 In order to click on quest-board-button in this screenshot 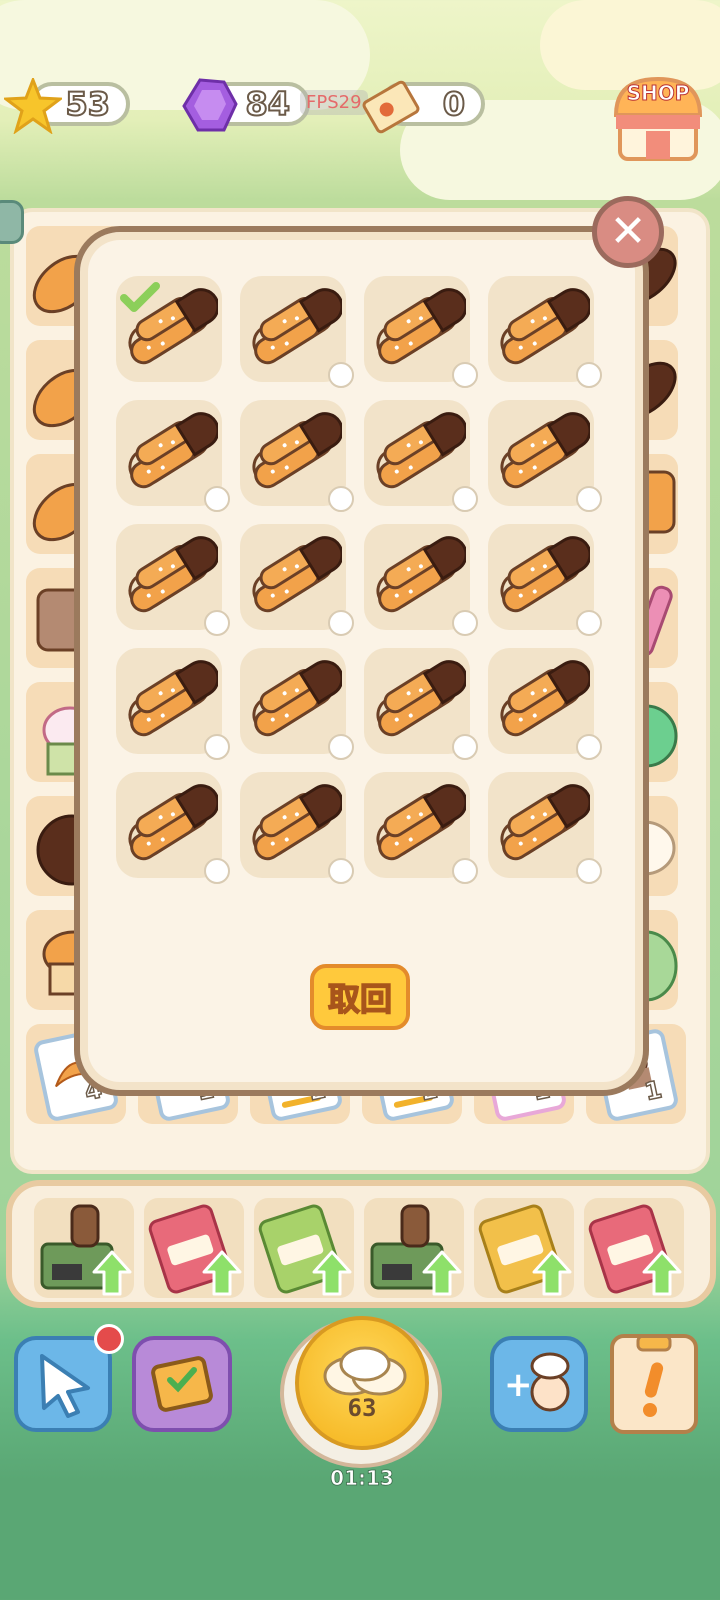, I will do `click(654, 1384)`.